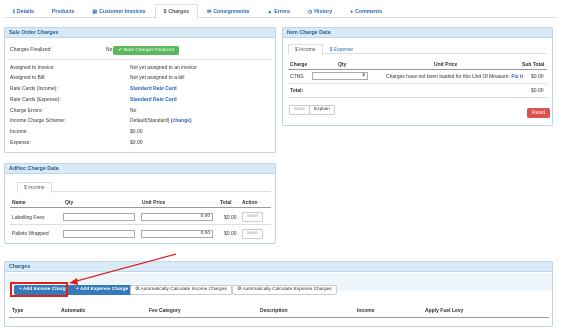 This screenshot has width=561, height=330. I want to click on tab-label: Products, so click(63, 11).